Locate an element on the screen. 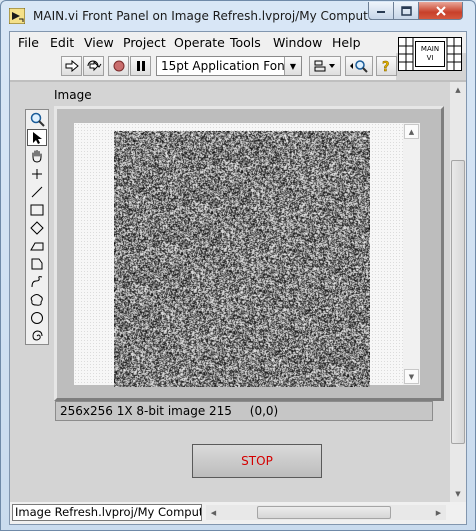 This screenshot has height=531, width=476. align-objects-button is located at coordinates (325, 66).